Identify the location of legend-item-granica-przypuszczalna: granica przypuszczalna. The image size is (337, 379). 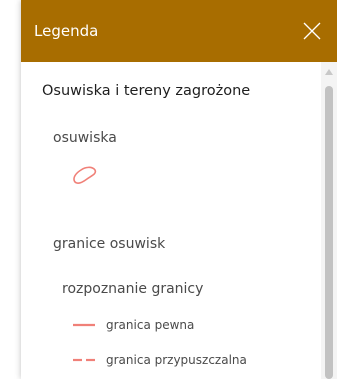
(193, 360).